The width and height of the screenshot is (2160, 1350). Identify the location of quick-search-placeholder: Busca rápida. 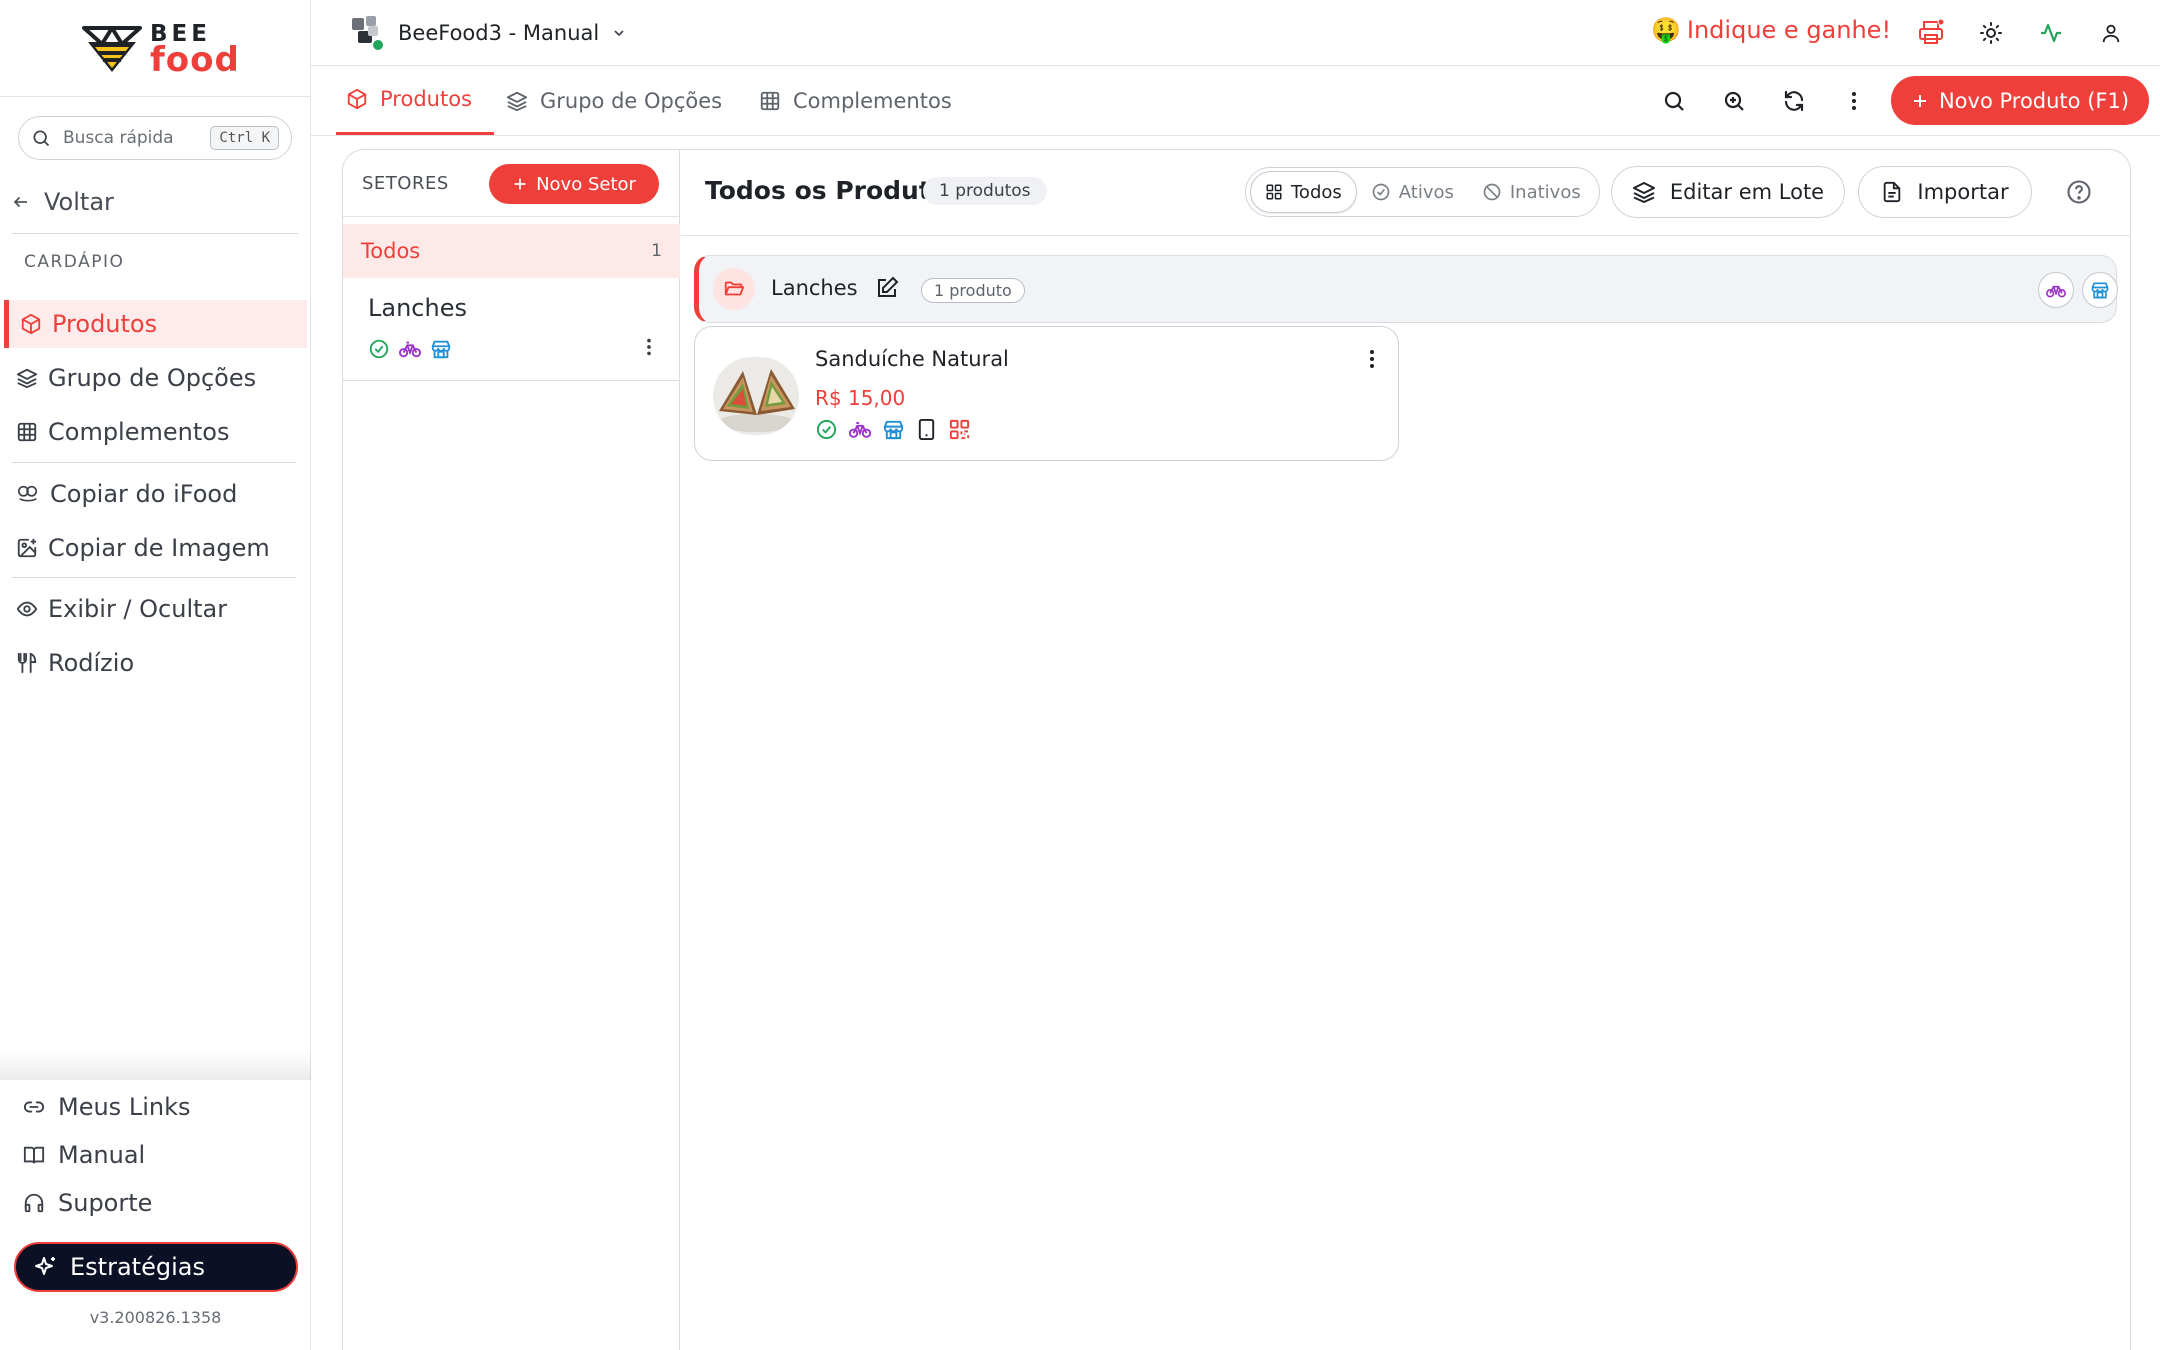
(118, 138).